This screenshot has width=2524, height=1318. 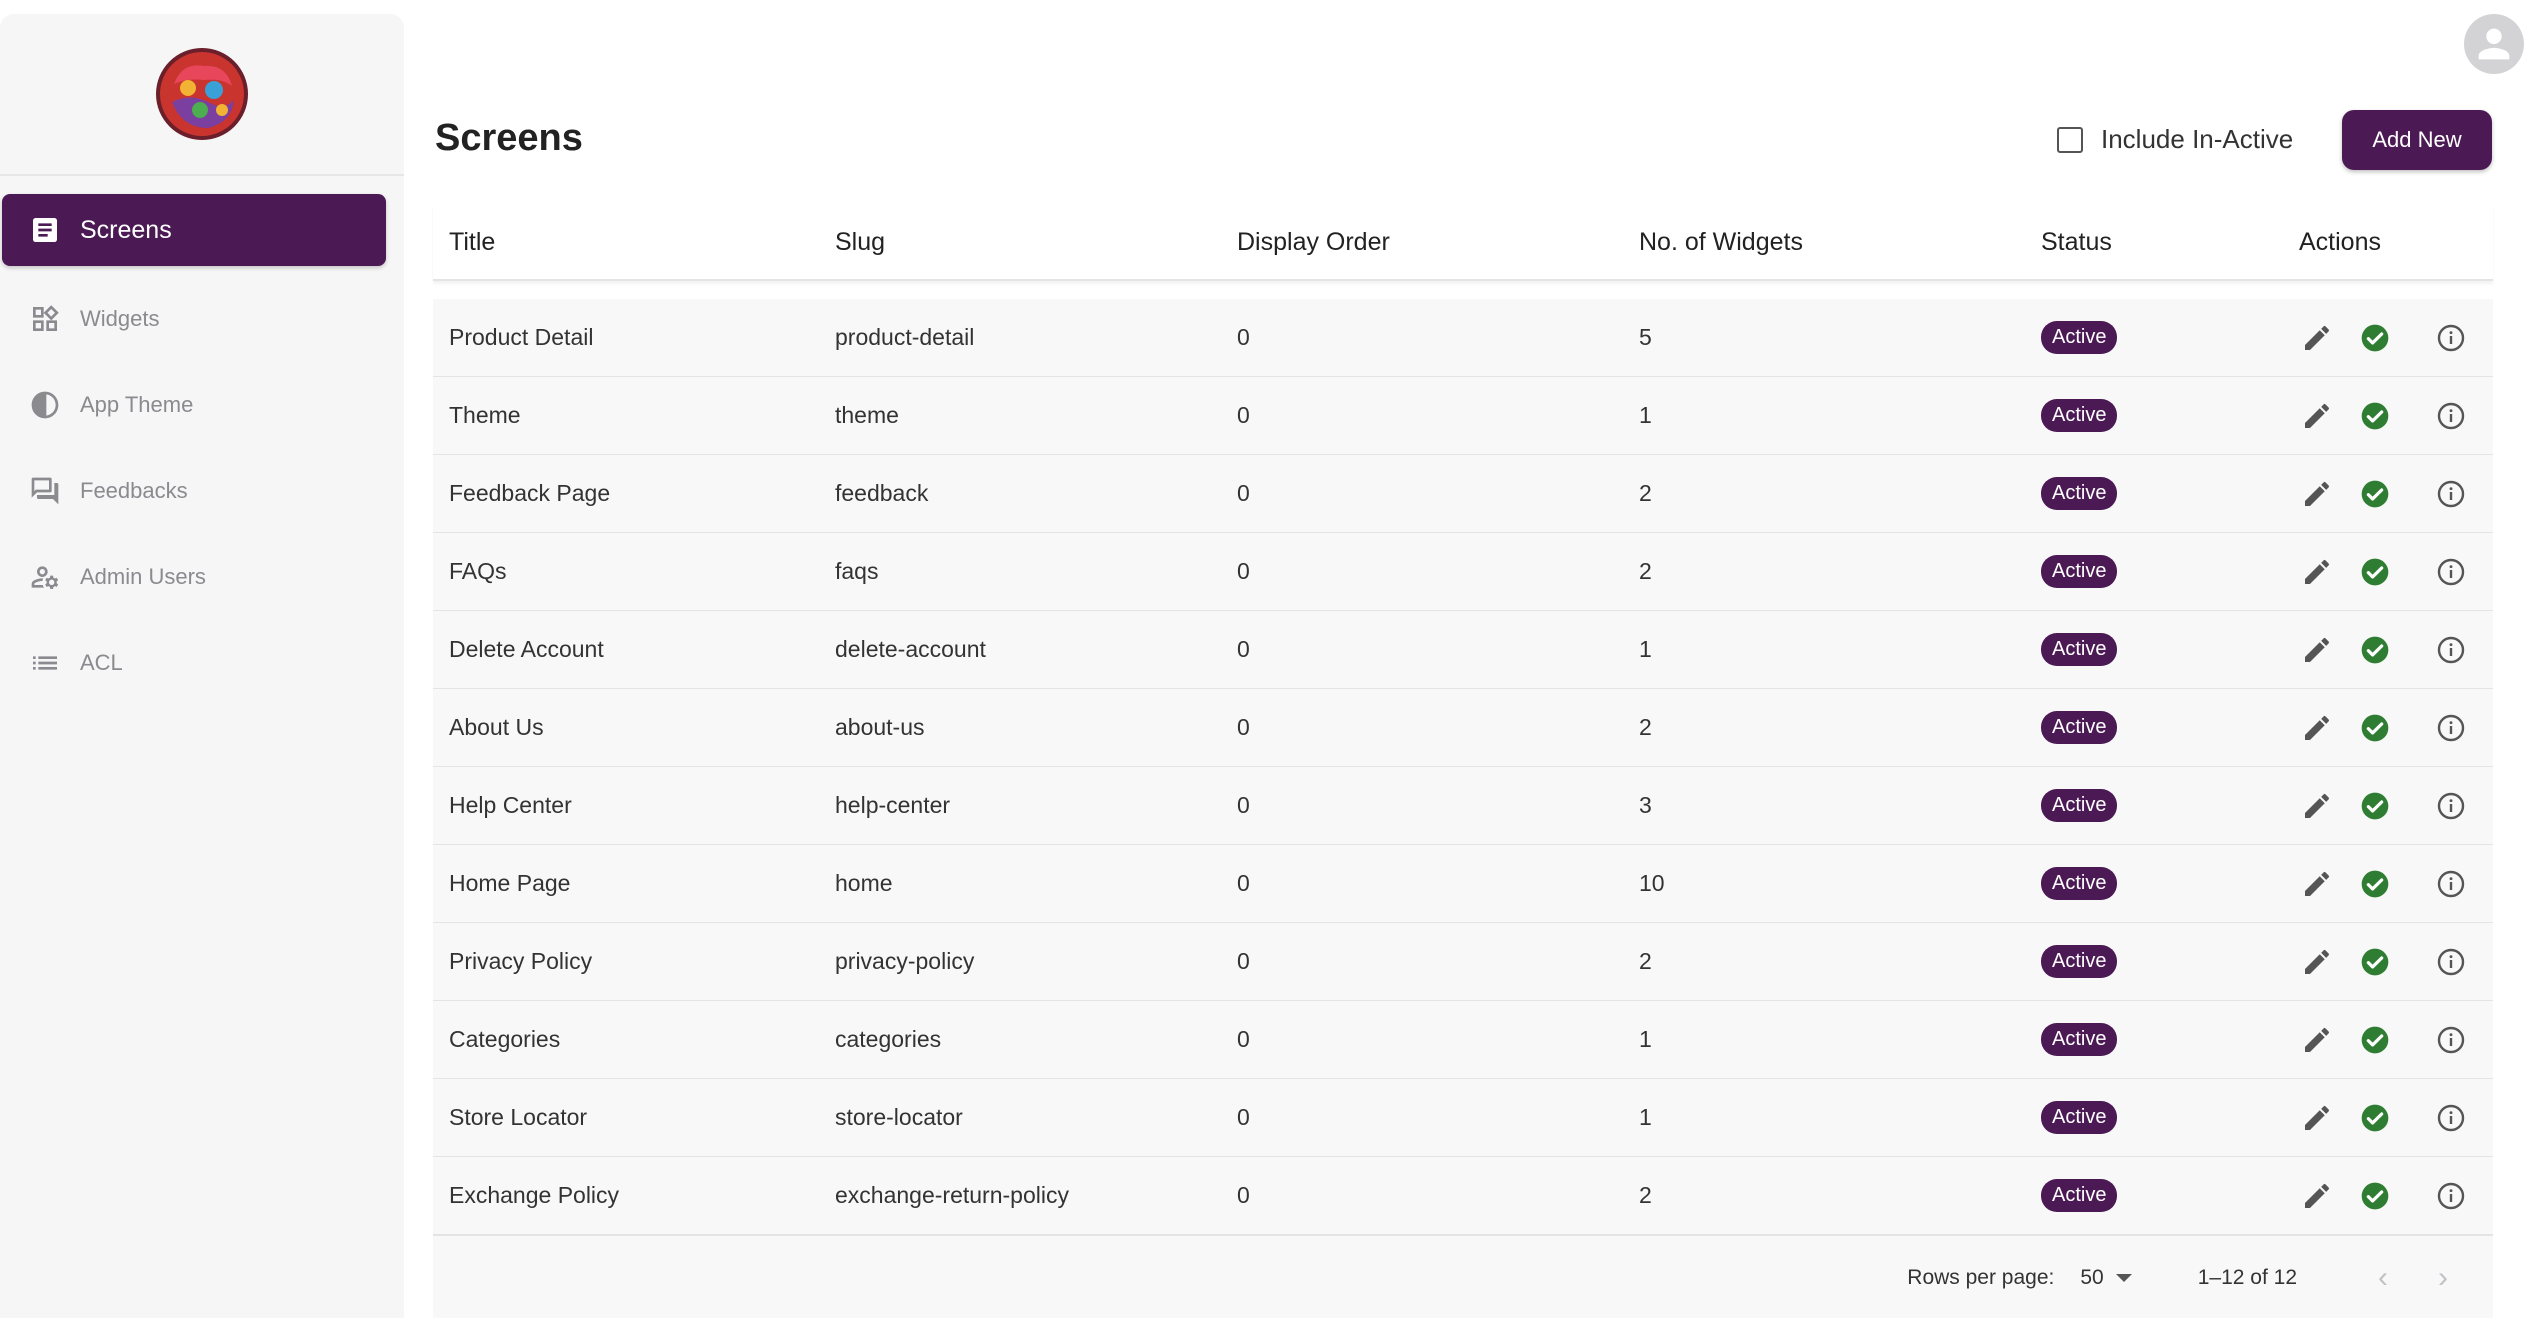 What do you see at coordinates (202, 491) in the screenshot?
I see `sidebar-item-feedbacks: Feedbacks` at bounding box center [202, 491].